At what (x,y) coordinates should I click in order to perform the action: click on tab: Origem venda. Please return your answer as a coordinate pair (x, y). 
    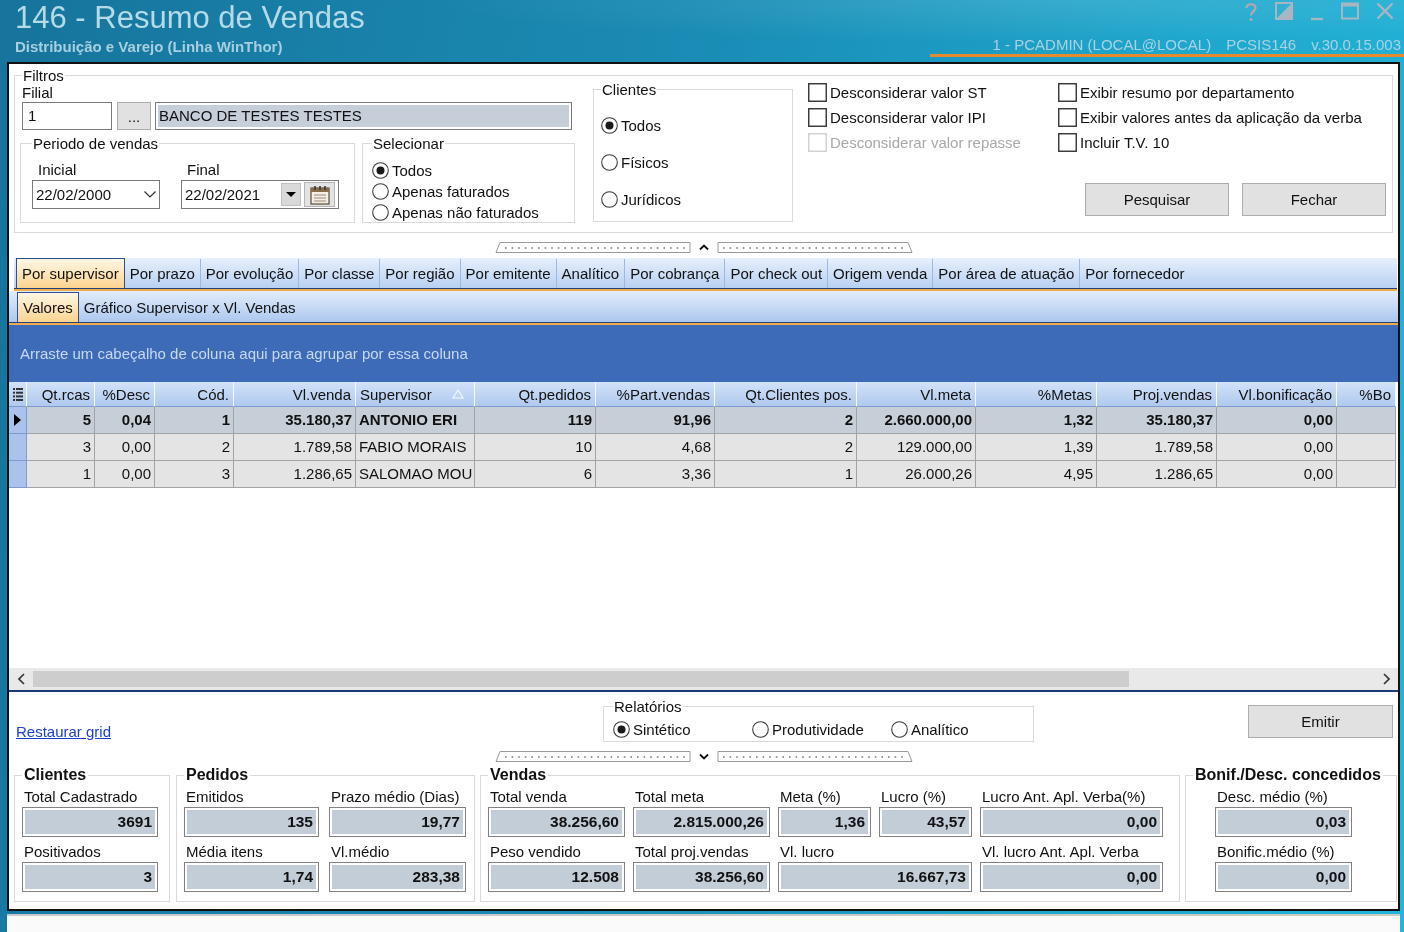
    Looking at the image, I should click on (880, 273).